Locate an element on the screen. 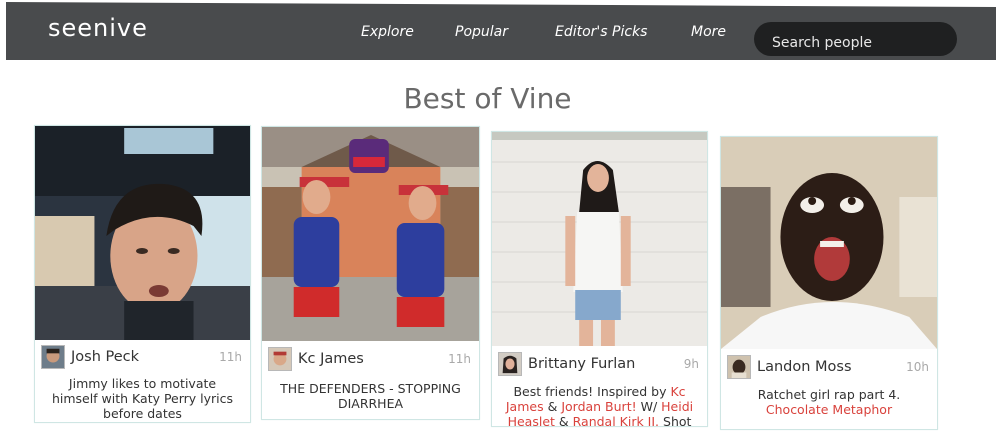 Image resolution: width=1000 pixels, height=439 pixels. nav-more: More is located at coordinates (708, 32).